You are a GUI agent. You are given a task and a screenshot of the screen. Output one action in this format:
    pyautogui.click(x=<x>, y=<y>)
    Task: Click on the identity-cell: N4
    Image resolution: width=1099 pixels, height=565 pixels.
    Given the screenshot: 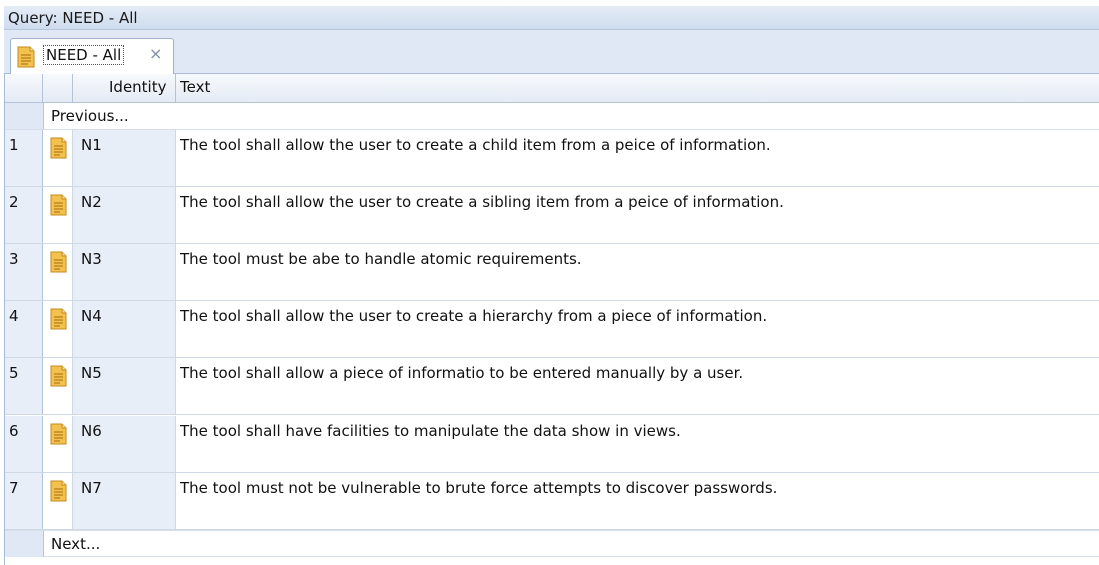 What is the action you would take?
    pyautogui.click(x=124, y=329)
    